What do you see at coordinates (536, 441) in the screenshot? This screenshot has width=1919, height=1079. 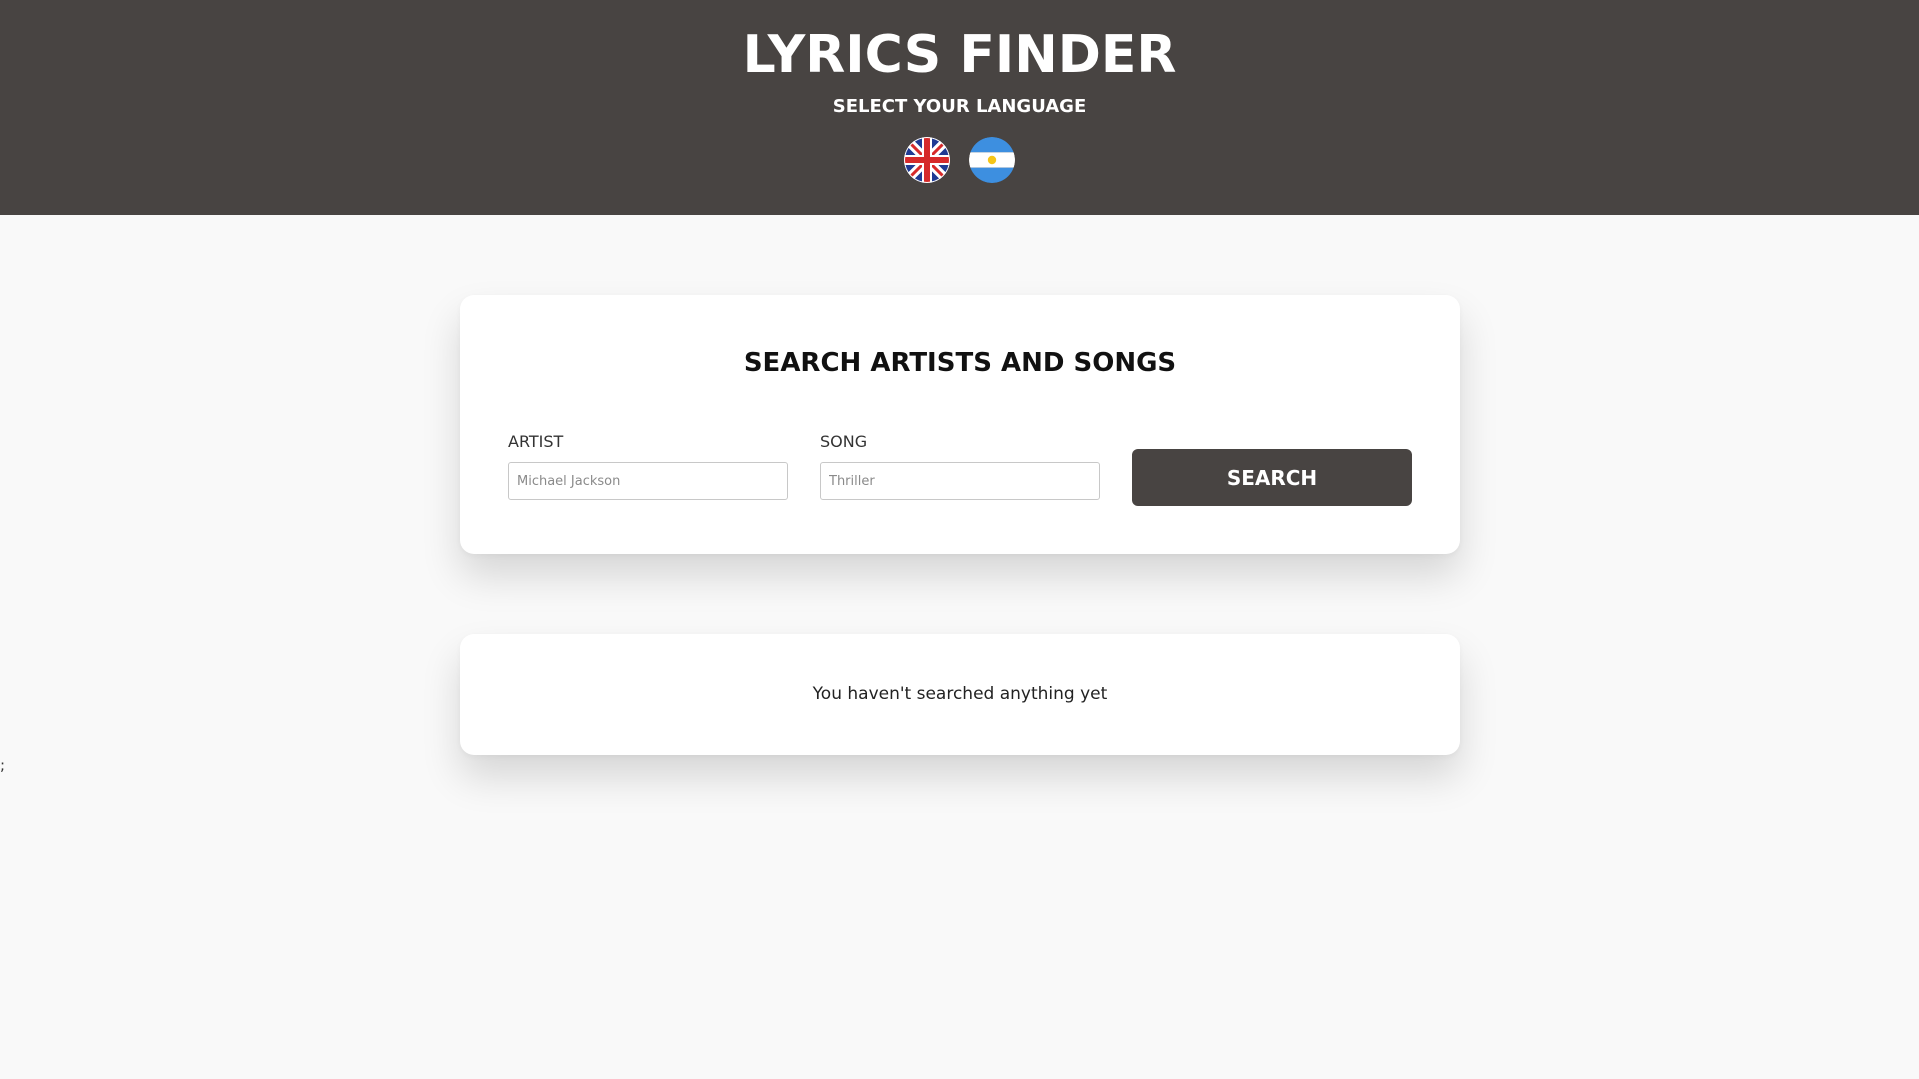 I see `artist-label: ARTIST` at bounding box center [536, 441].